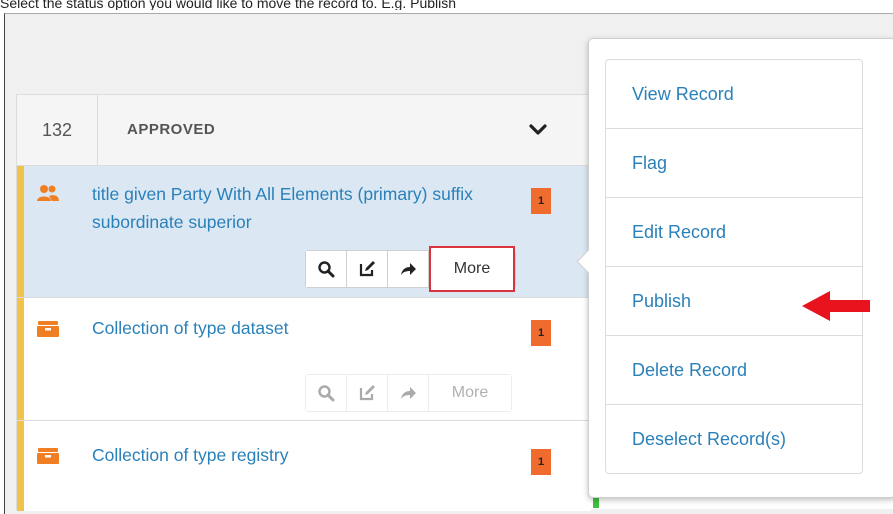 The image size is (893, 514). Describe the element at coordinates (836, 306) in the screenshot. I see `pointer-arrow-icon` at that location.